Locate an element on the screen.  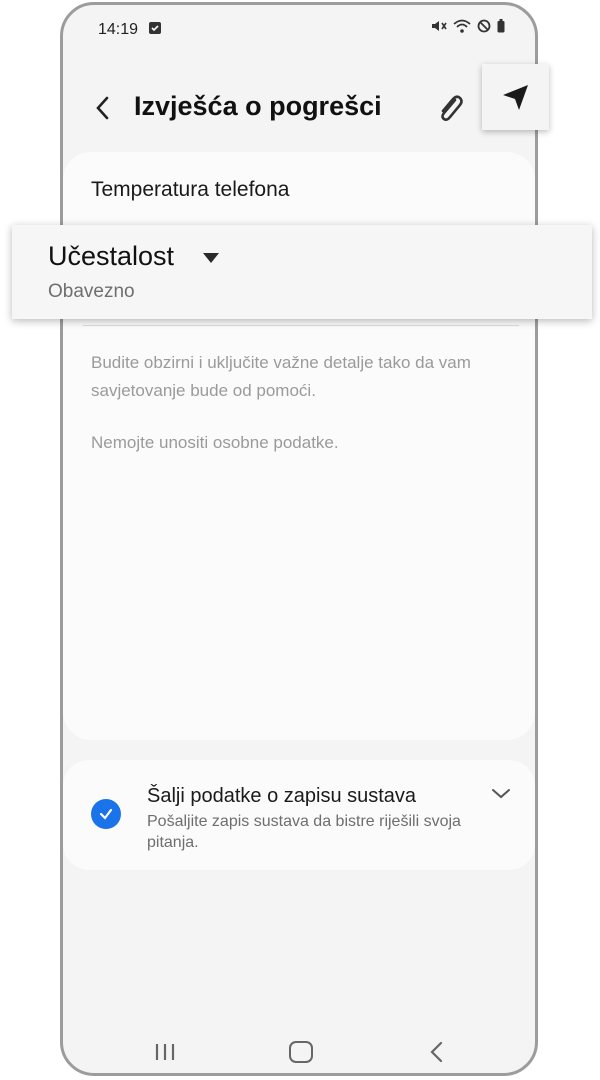
notification-icon is located at coordinates (155, 28).